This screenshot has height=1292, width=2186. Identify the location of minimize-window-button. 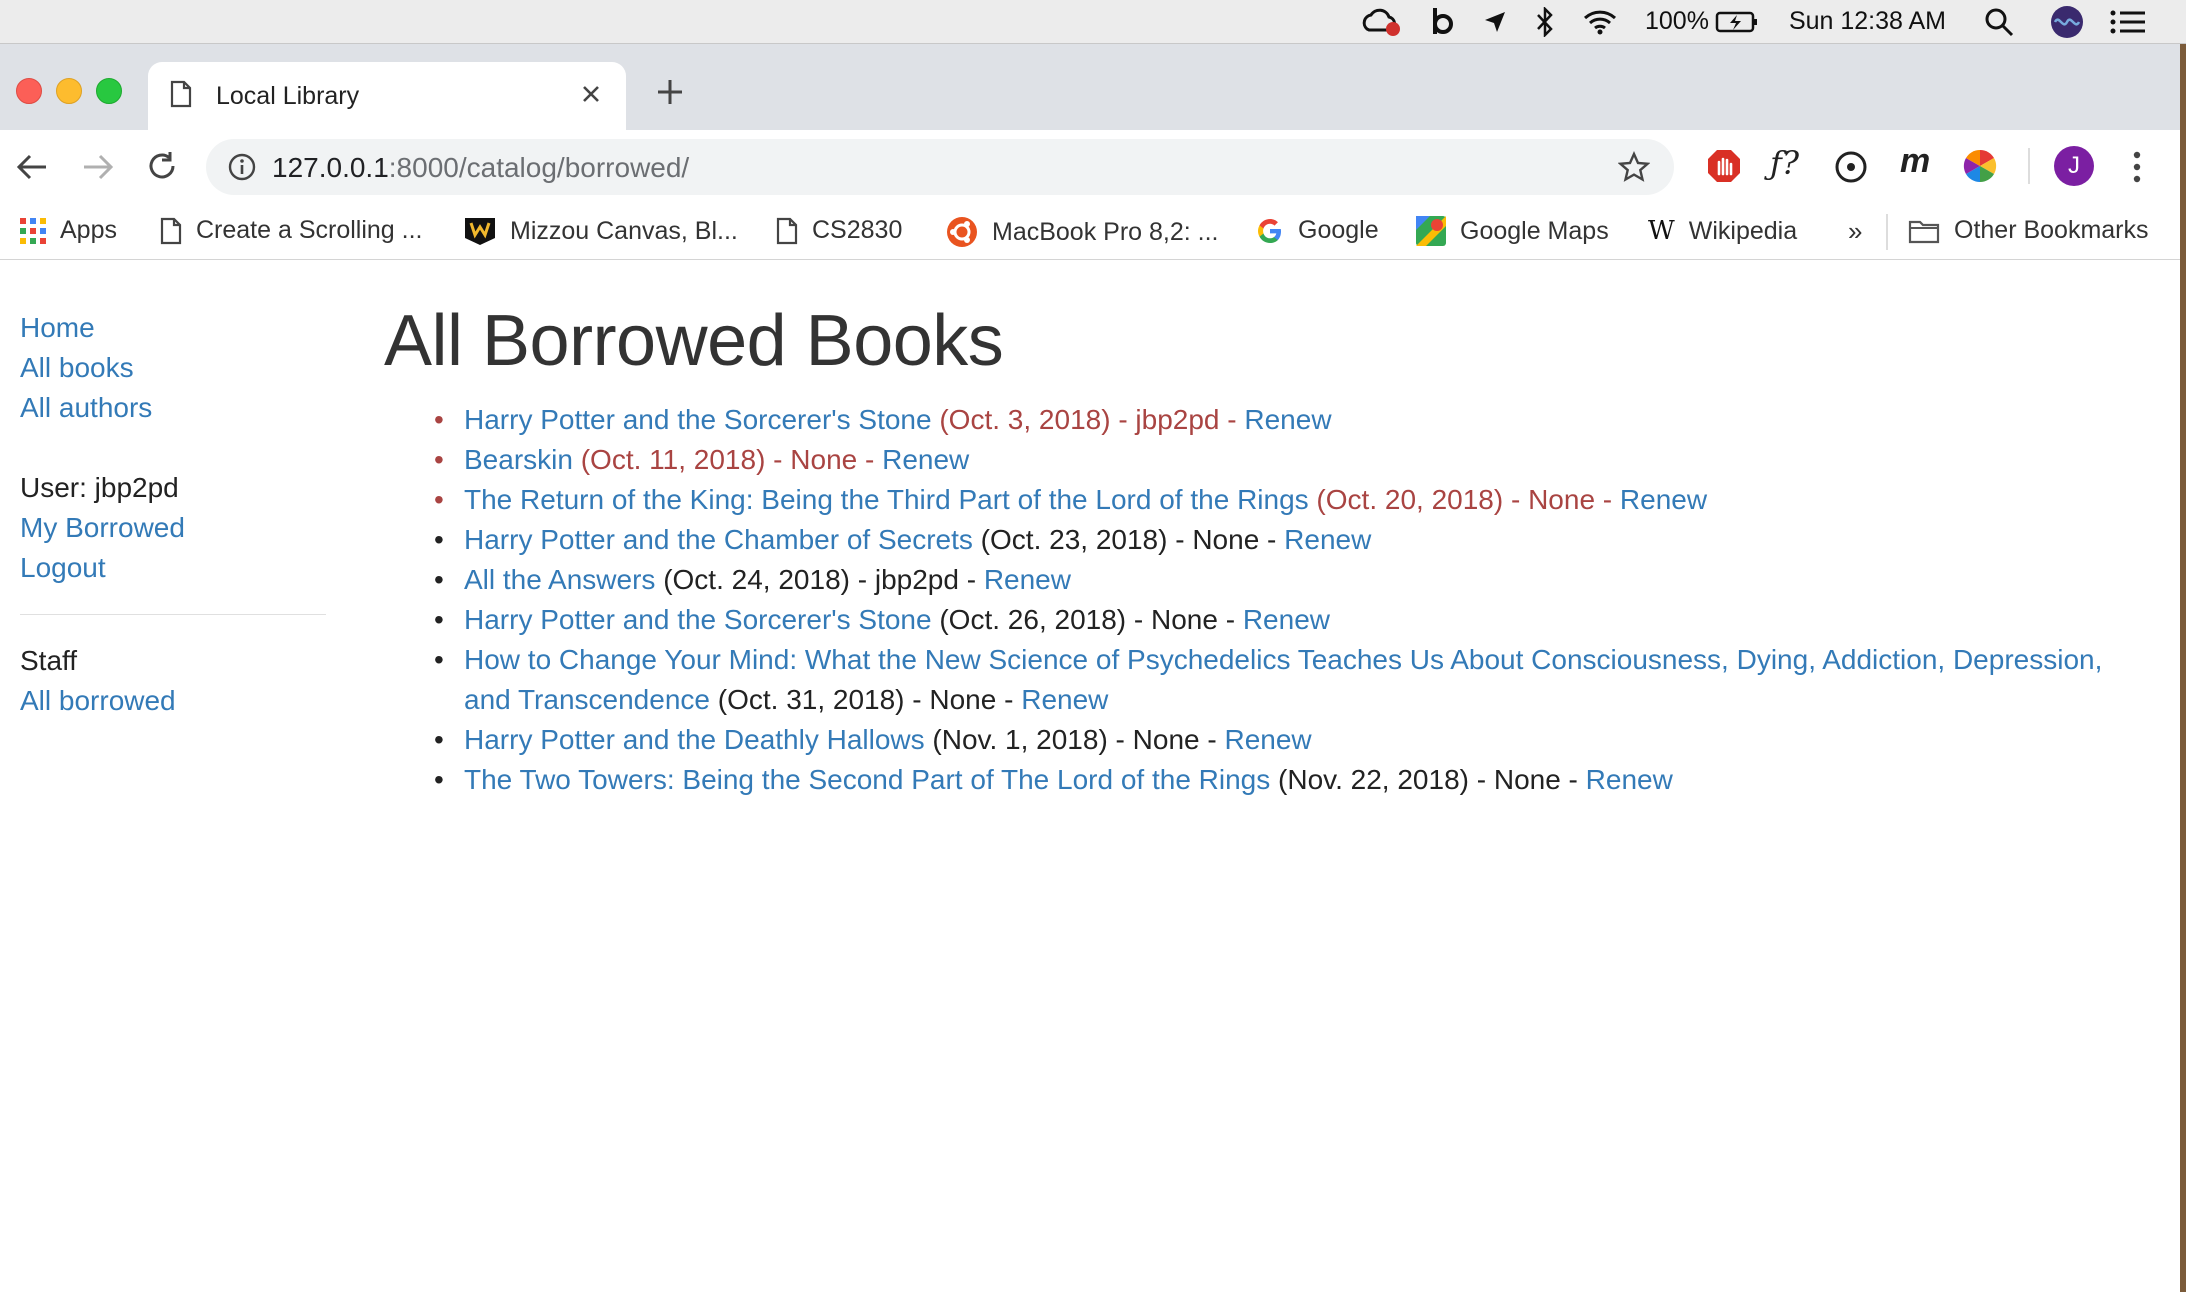
(69, 91).